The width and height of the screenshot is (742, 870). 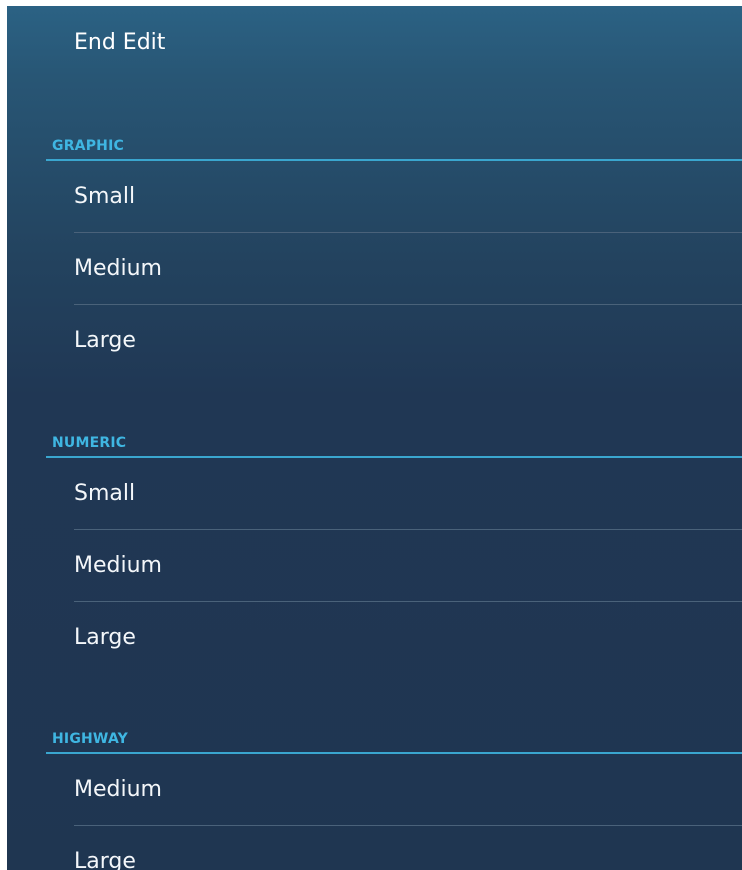 I want to click on section-title-numeric: NUMERIC, so click(x=89, y=443).